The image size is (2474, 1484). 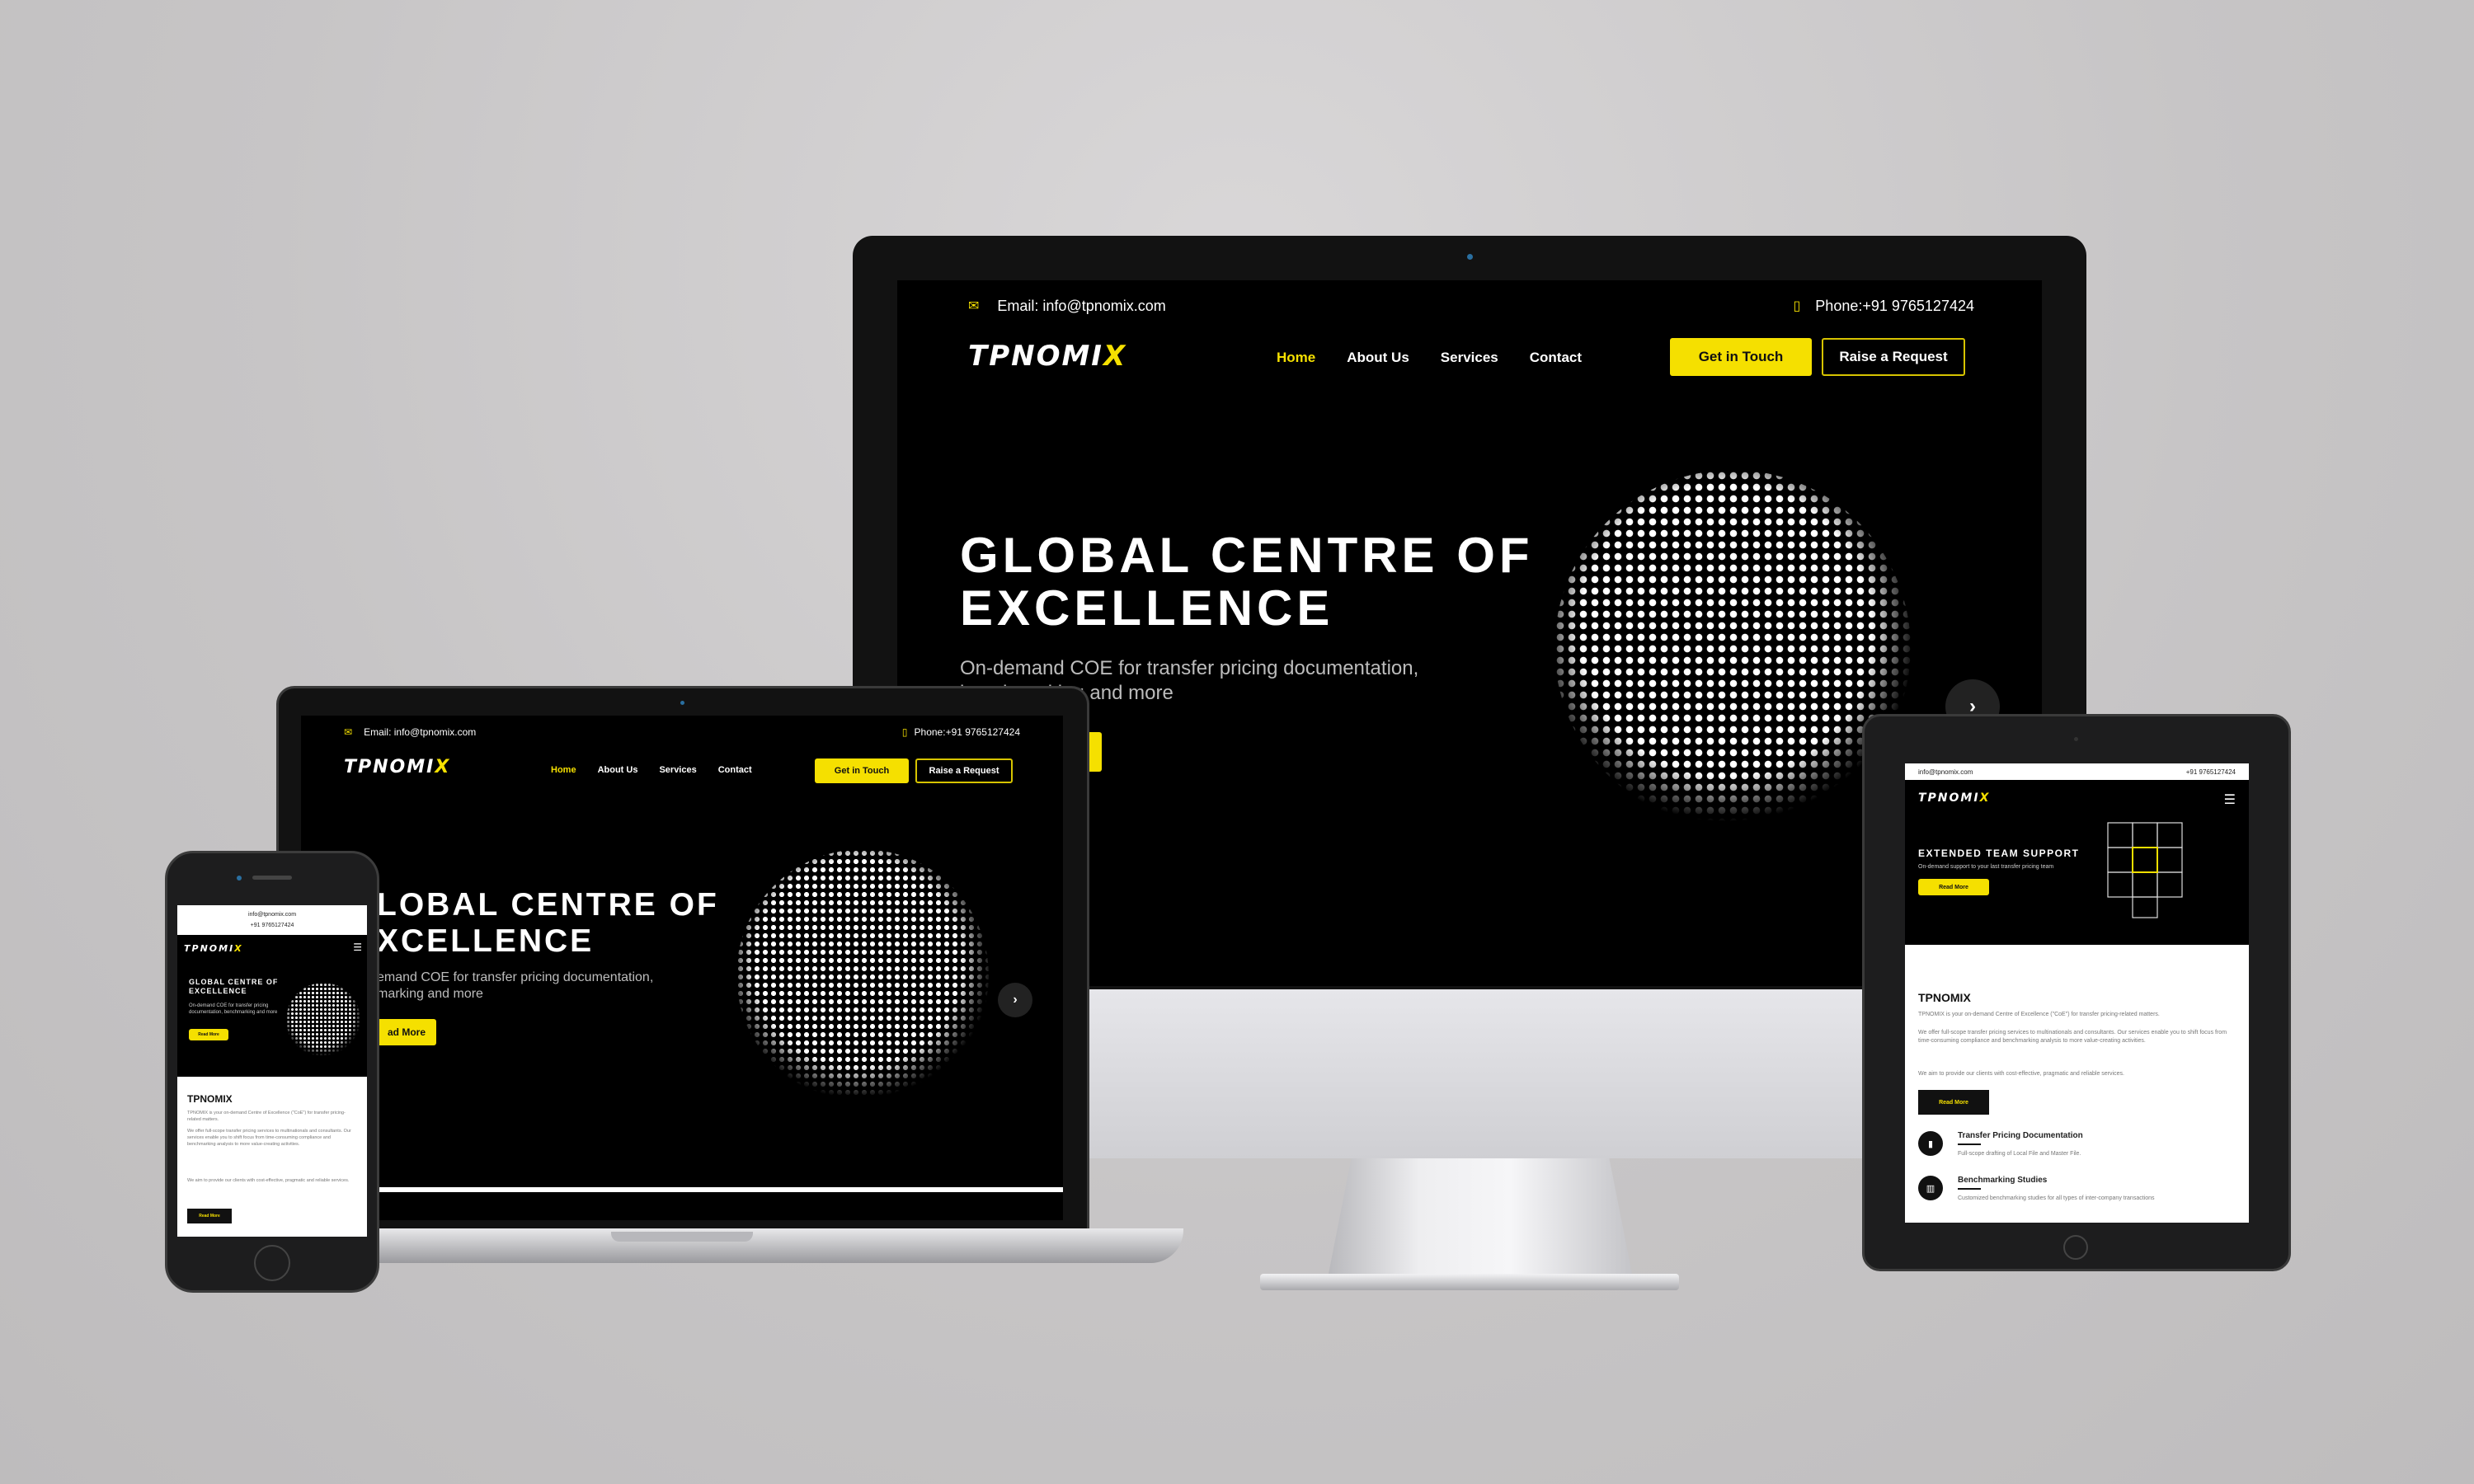 What do you see at coordinates (1470, 257) in the screenshot?
I see `monitor-camera` at bounding box center [1470, 257].